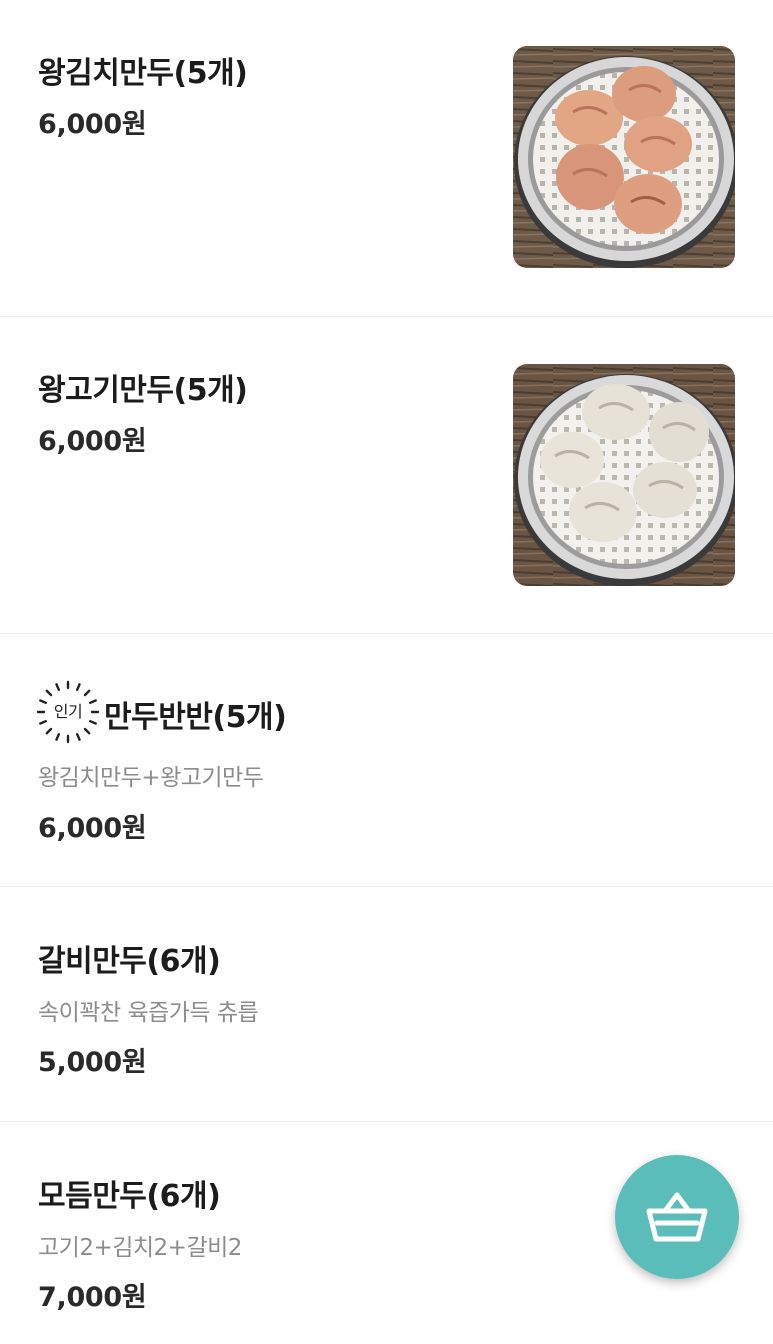 The image size is (773, 1344). I want to click on menu-item-name: 왕고기만두(5개), so click(143, 390).